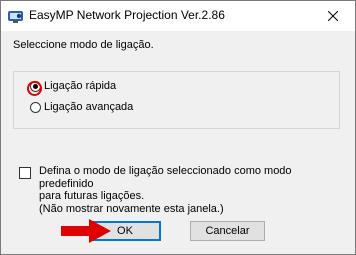  I want to click on close-button, so click(333, 16).